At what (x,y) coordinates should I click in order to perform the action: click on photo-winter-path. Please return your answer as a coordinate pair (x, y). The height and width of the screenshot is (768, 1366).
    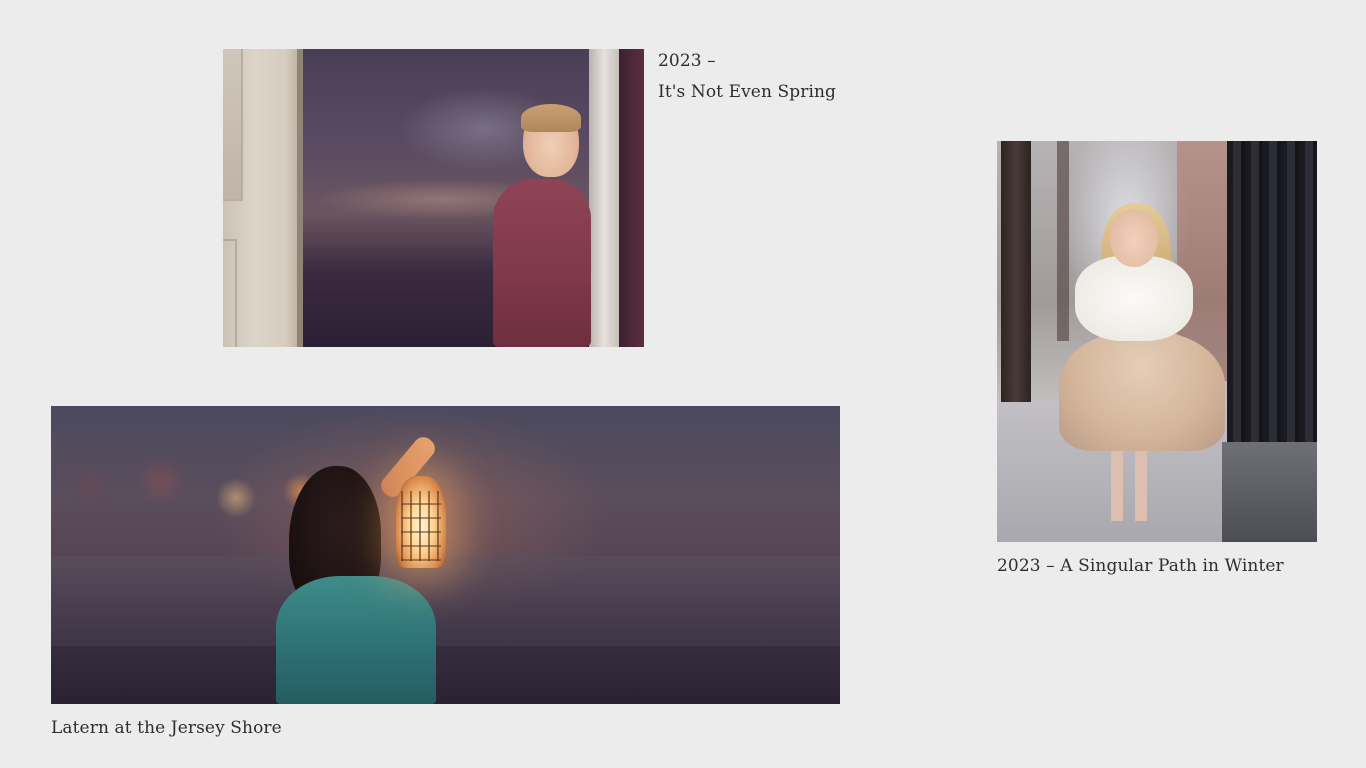
    Looking at the image, I should click on (1157, 341).